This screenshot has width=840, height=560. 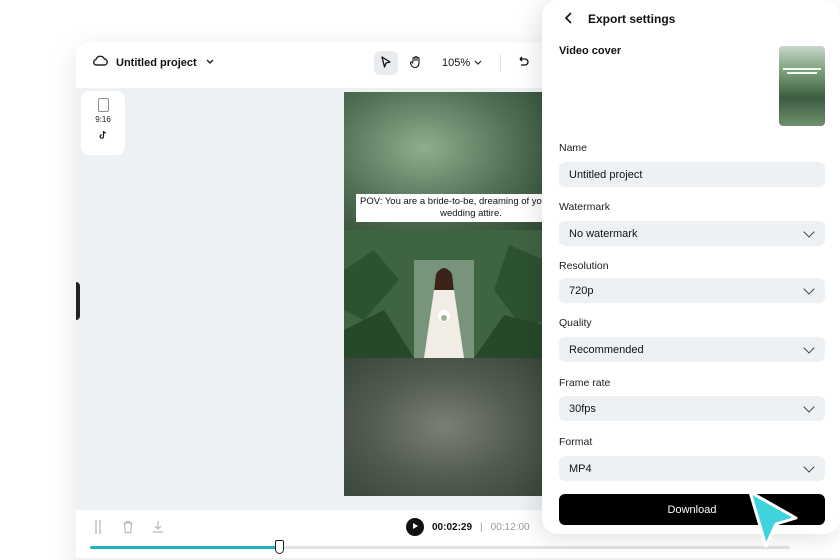 I want to click on play-button, so click(x=415, y=527).